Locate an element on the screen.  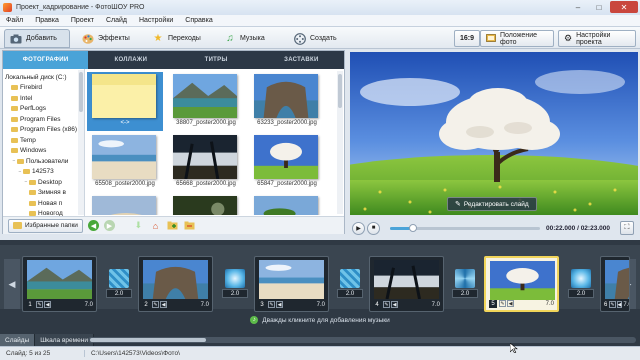
stop-button: ■ is located at coordinates (373, 228).